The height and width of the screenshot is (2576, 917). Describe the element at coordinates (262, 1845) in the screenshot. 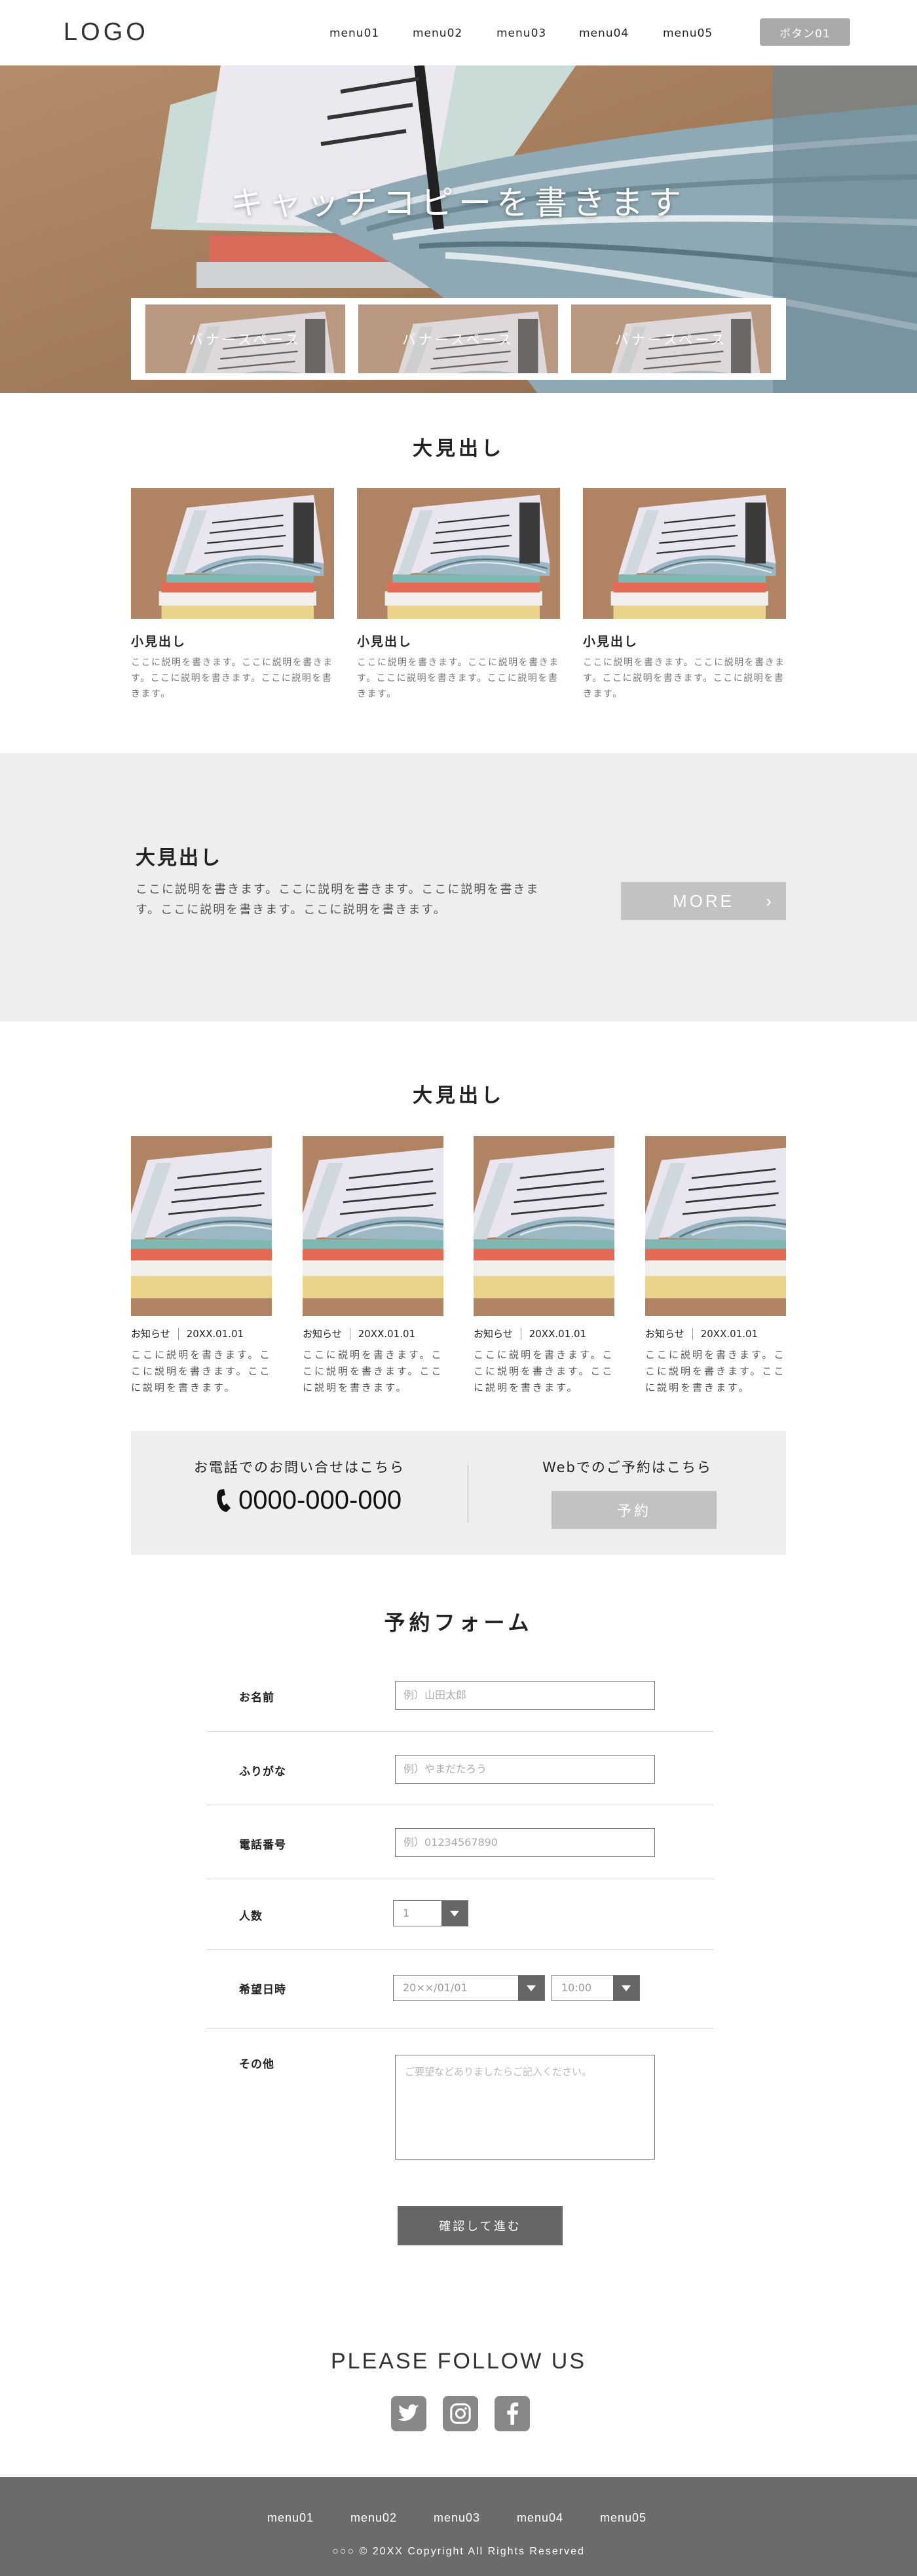

I see `tel-label: 電話番号` at that location.